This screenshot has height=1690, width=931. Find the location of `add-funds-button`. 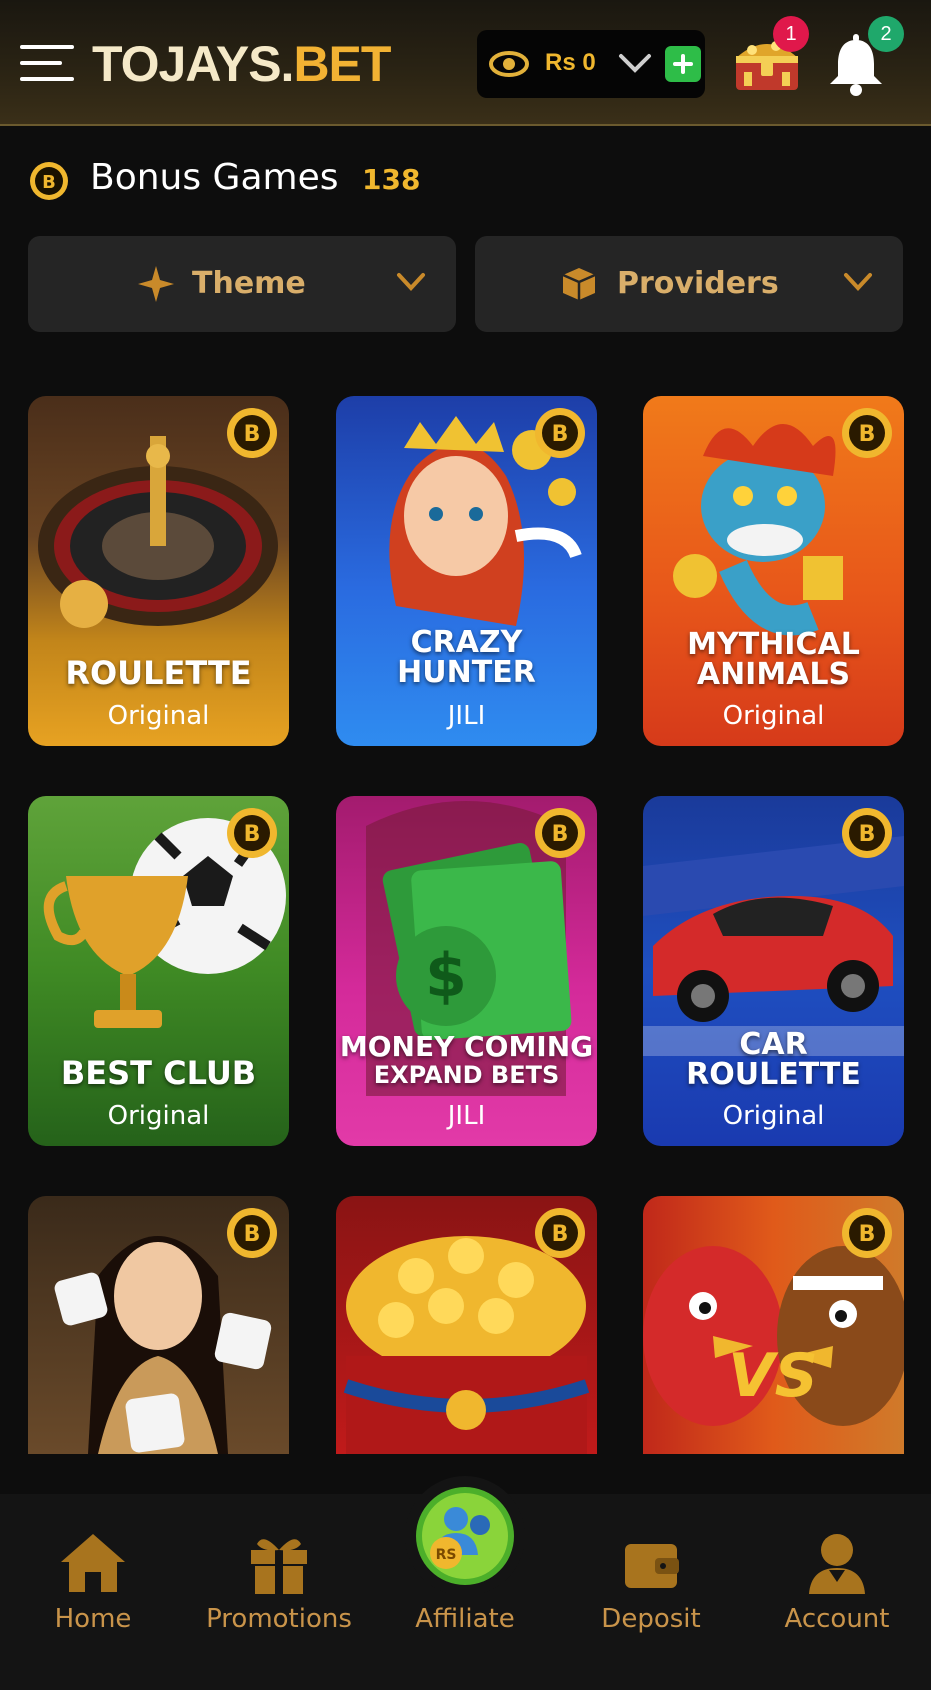

add-funds-button is located at coordinates (683, 64).